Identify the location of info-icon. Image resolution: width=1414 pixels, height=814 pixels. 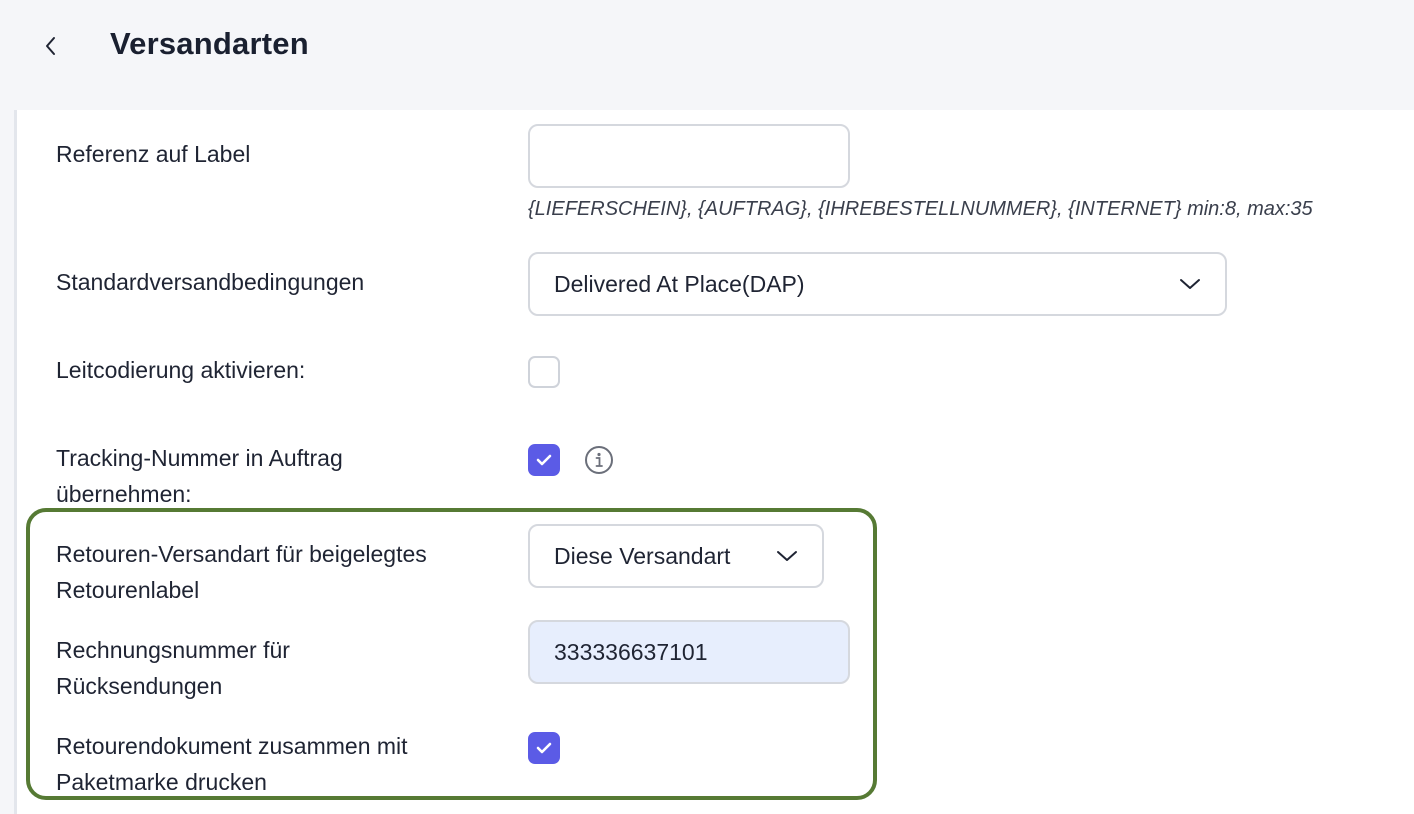
(599, 460).